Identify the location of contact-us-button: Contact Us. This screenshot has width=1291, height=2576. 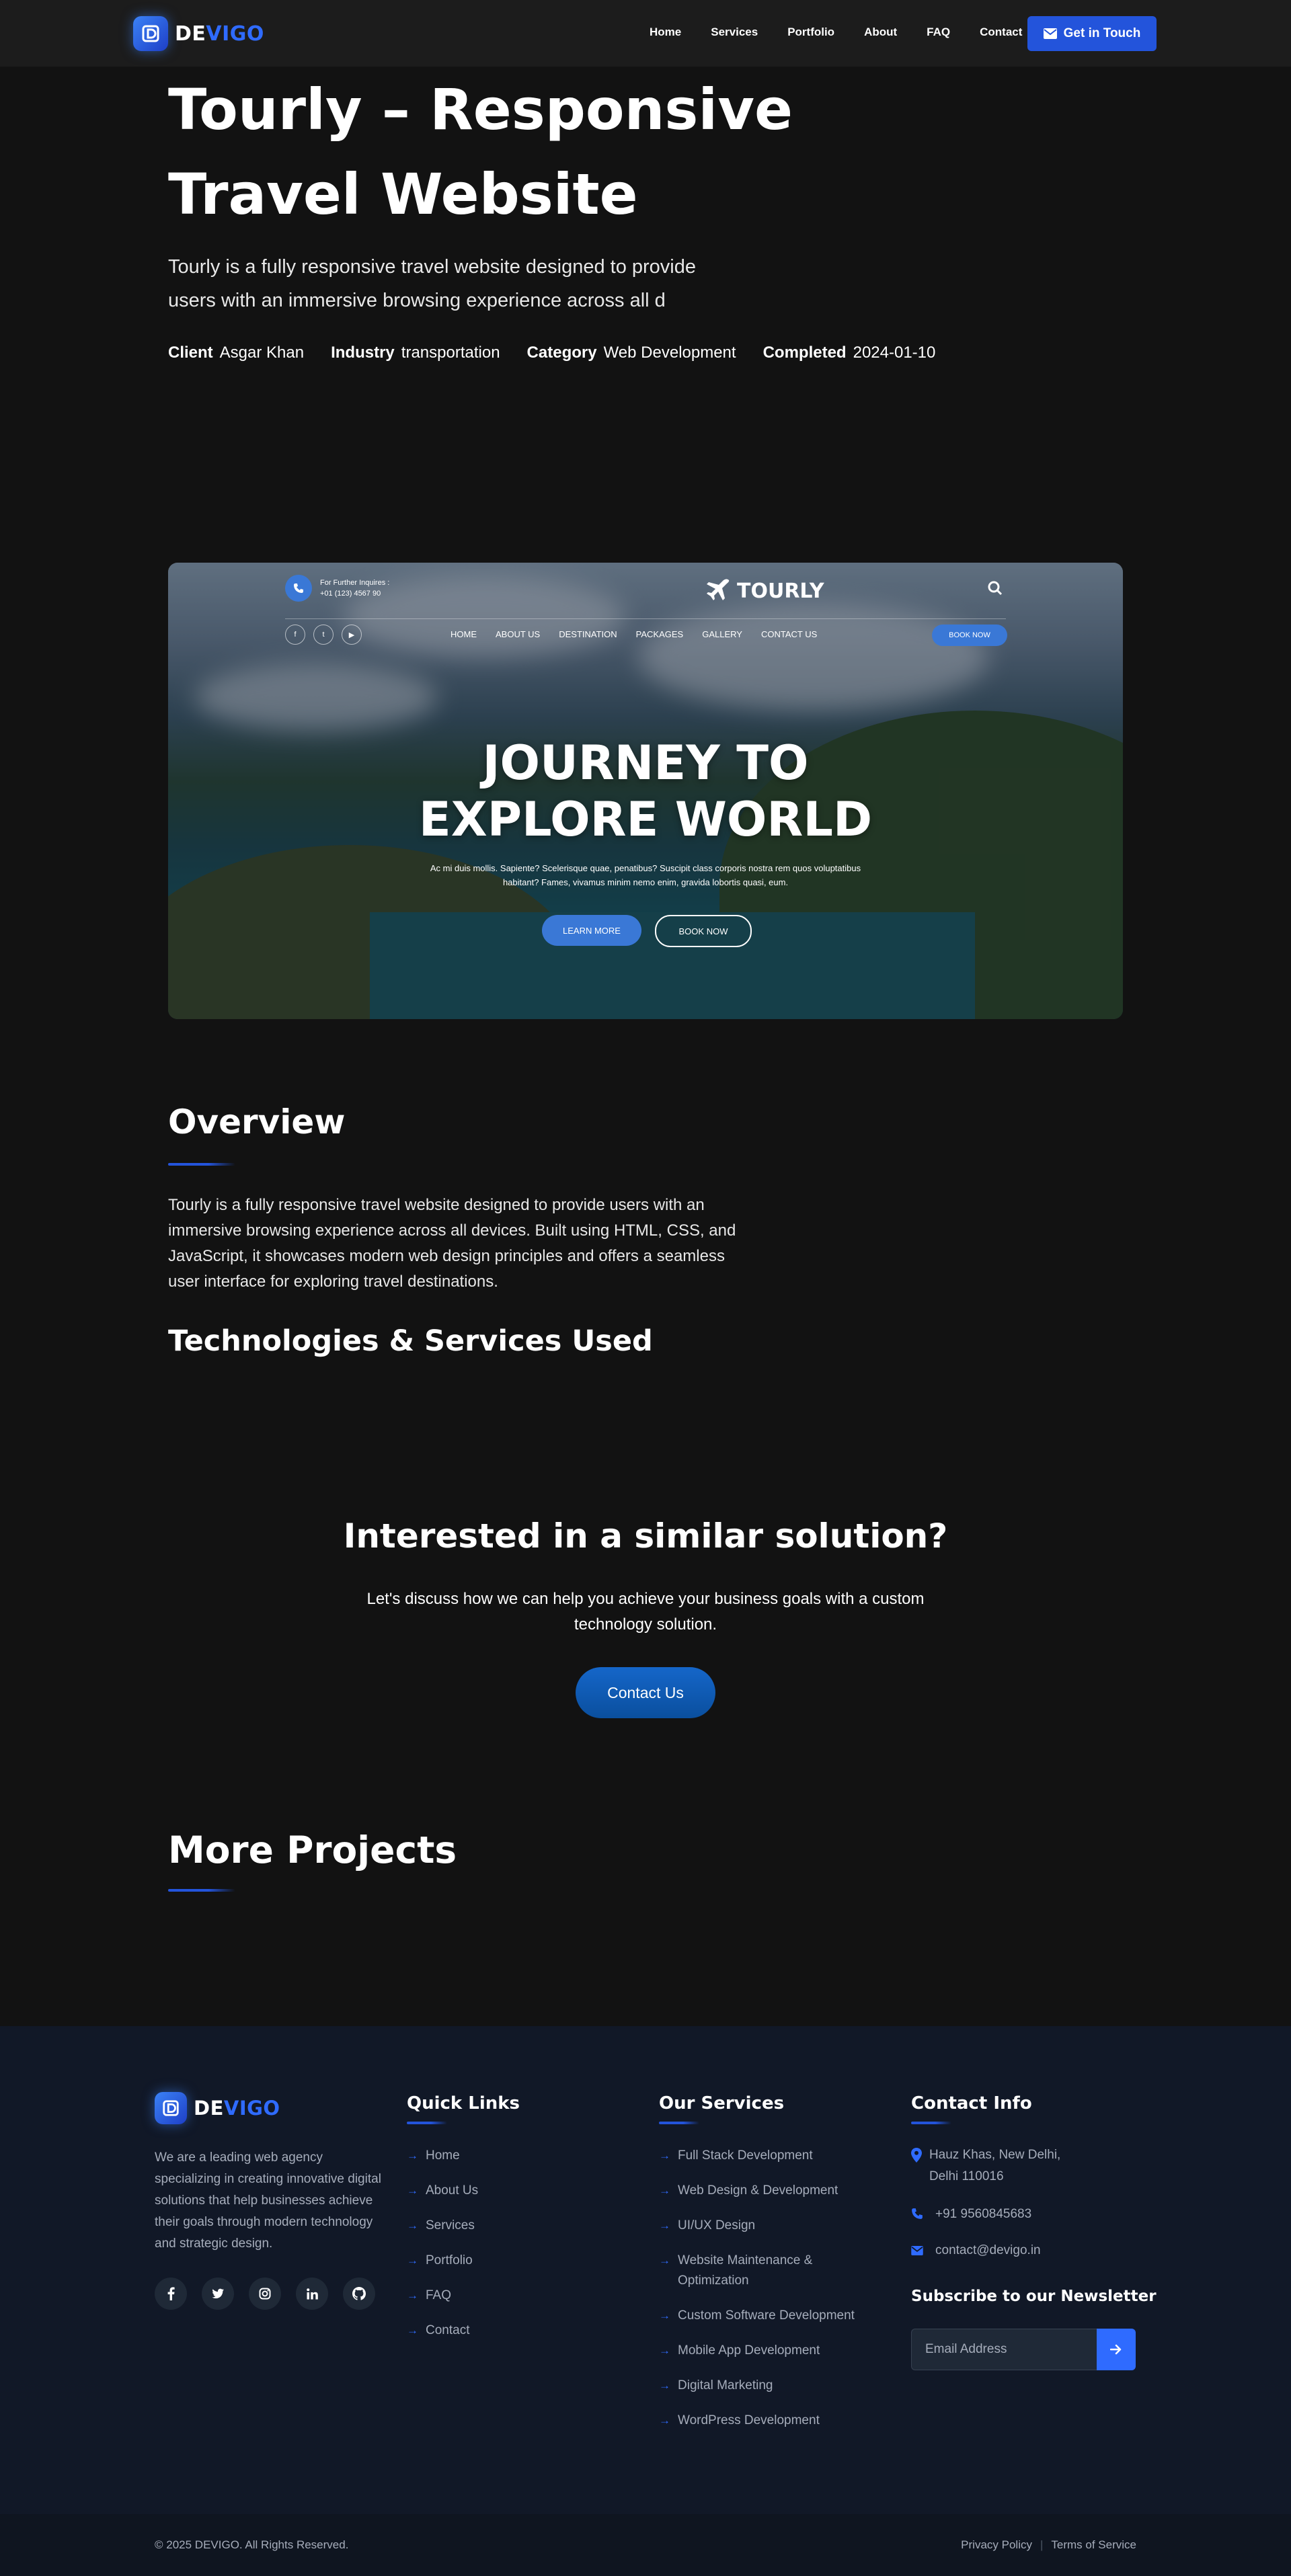
(645, 1692).